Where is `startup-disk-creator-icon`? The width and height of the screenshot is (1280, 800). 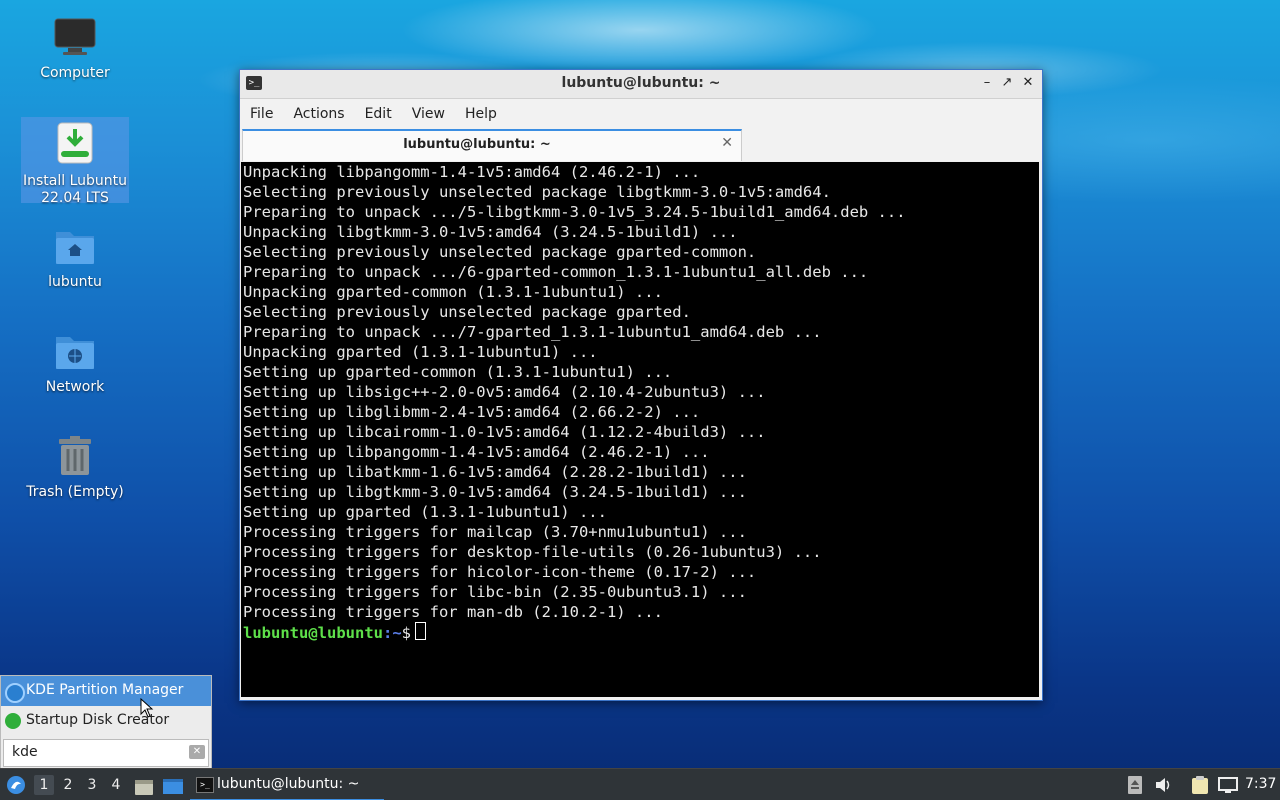 startup-disk-creator-icon is located at coordinates (13, 721).